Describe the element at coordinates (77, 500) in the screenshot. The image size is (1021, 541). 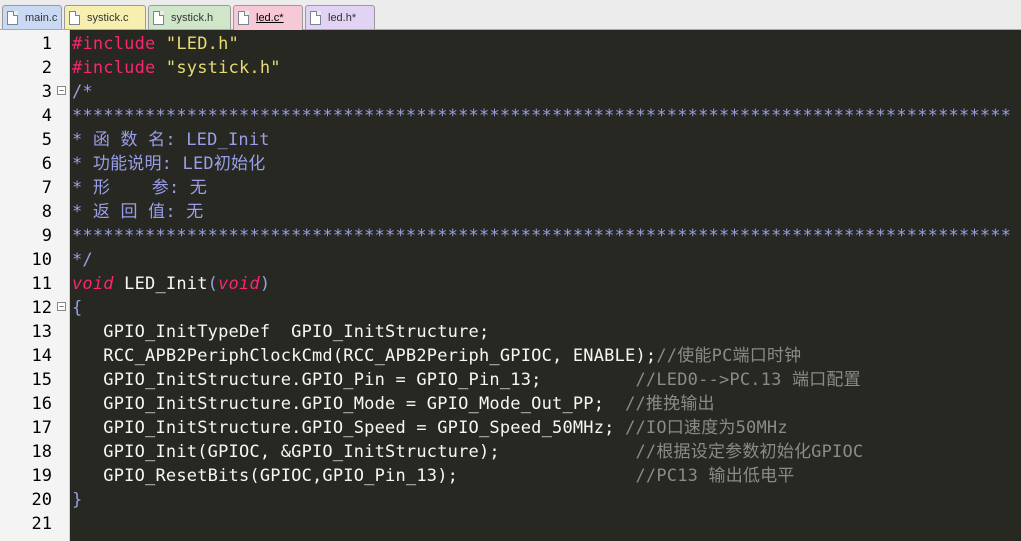
I see `code-line-20: }` at that location.